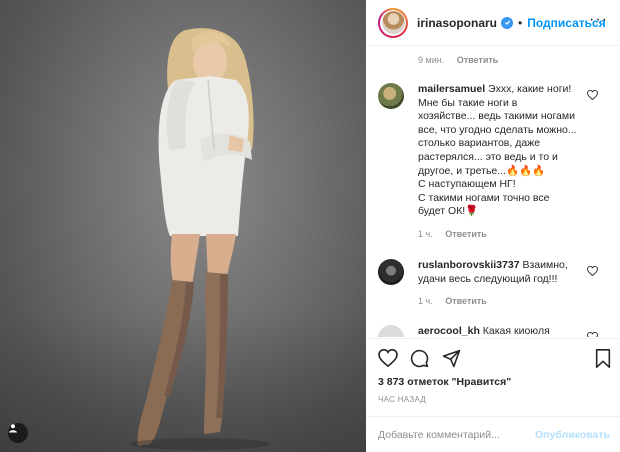  I want to click on publish-button: Опубликовать, so click(572, 435).